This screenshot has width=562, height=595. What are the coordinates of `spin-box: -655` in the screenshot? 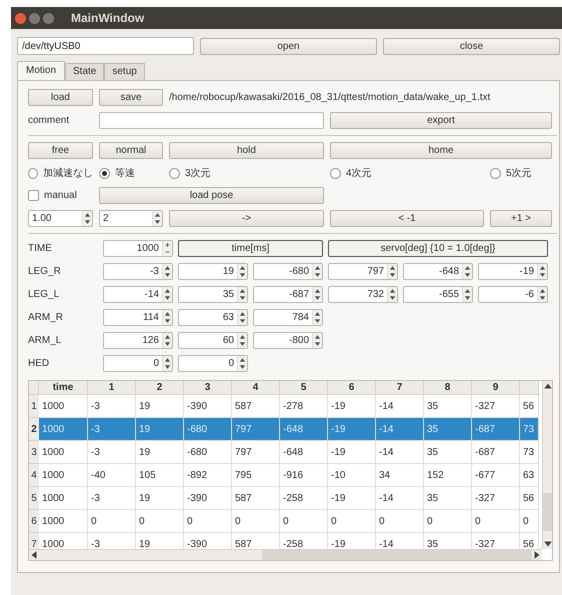 It's located at (438, 295).